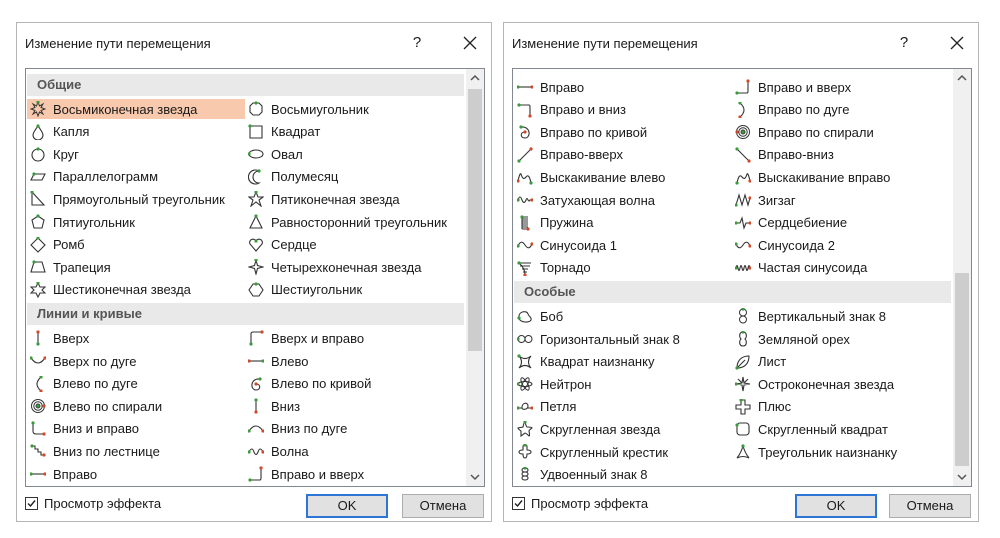 The image size is (1000, 538). What do you see at coordinates (623, 339) in the screenshot?
I see `motion-path-item: Горизонтальный знак 8` at bounding box center [623, 339].